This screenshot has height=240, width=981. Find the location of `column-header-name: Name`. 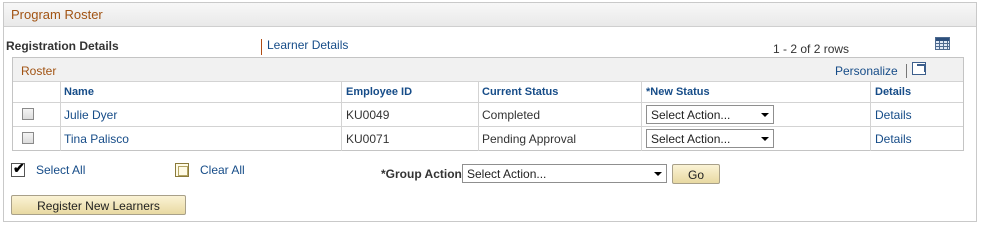

column-header-name: Name is located at coordinates (79, 92).